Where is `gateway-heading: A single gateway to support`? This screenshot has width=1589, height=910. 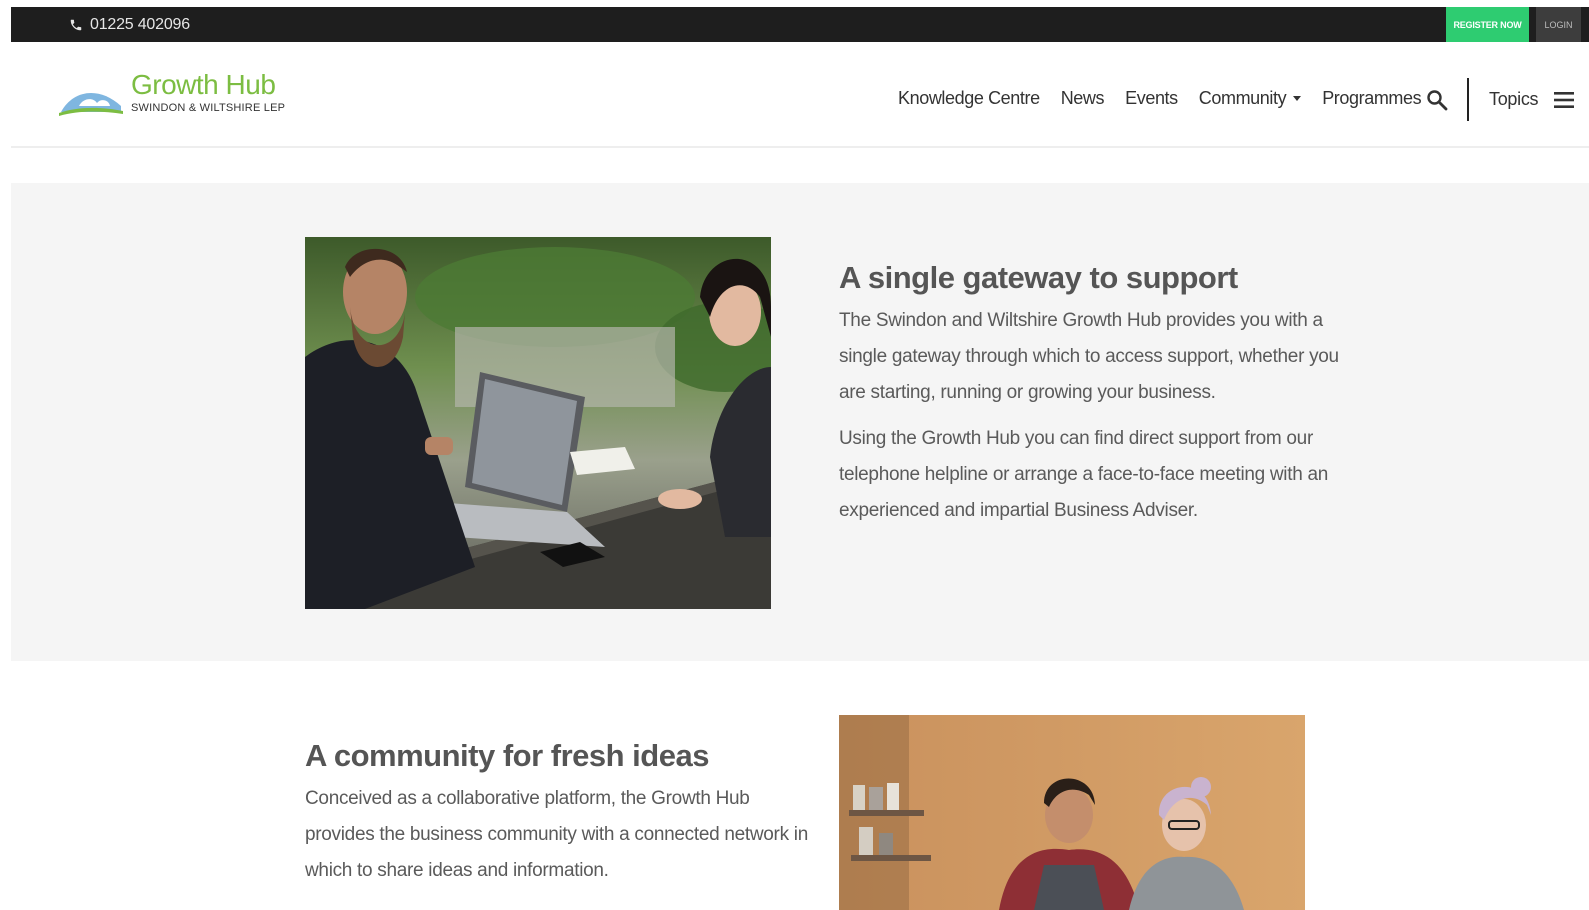
gateway-heading: A single gateway to support is located at coordinates (1038, 277).